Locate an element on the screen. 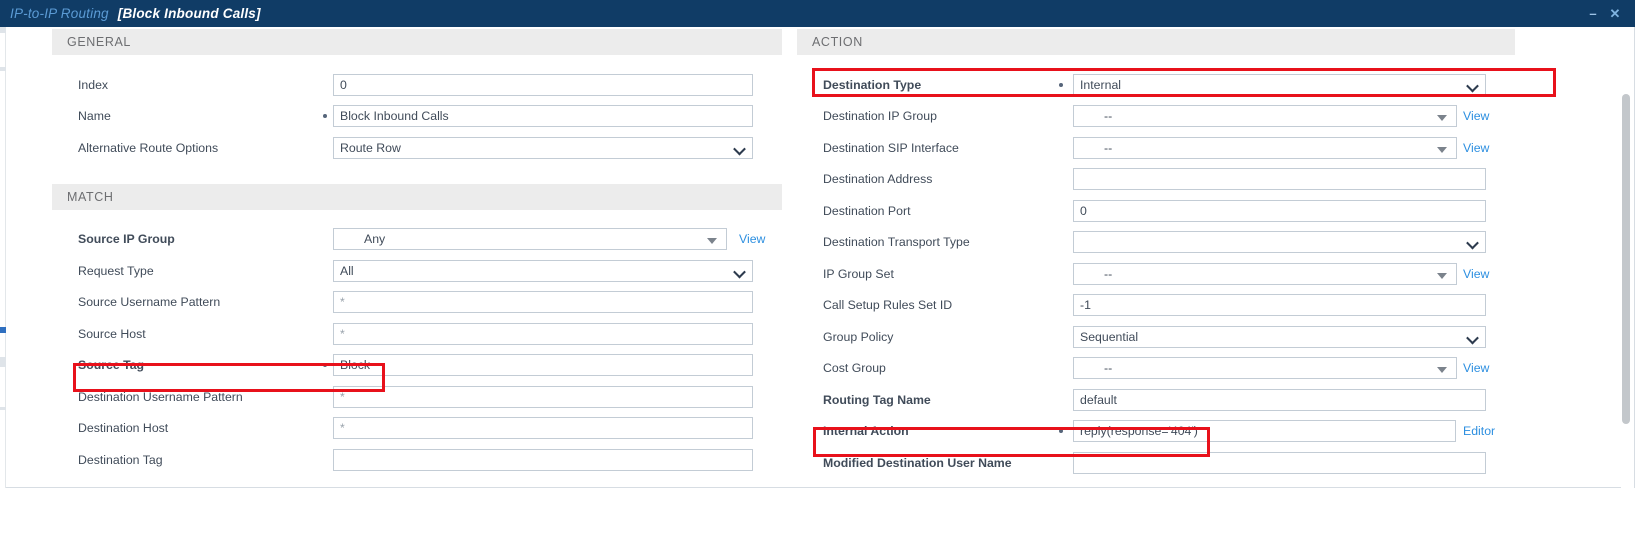 The height and width of the screenshot is (552, 1635). select-destination-type: Internal is located at coordinates (1279, 84).